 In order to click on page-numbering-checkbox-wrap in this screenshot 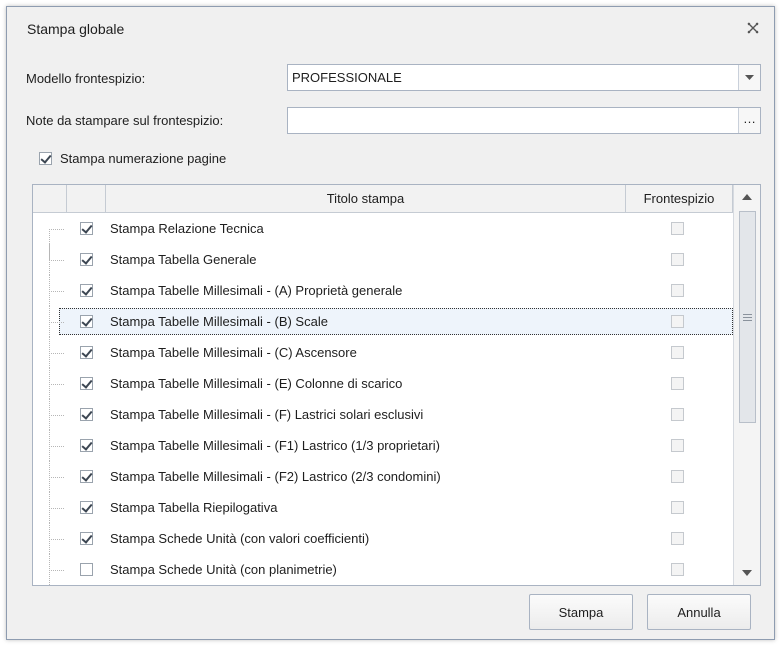, I will do `click(45, 160)`.